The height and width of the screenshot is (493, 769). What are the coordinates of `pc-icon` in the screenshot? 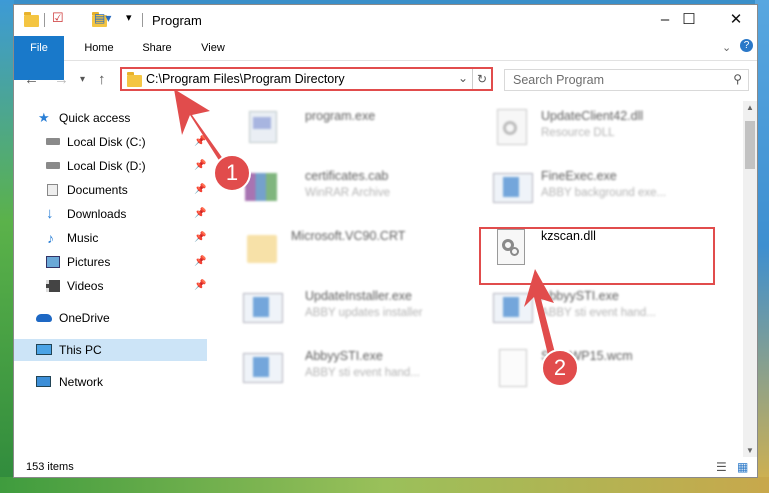 It's located at (44, 349).